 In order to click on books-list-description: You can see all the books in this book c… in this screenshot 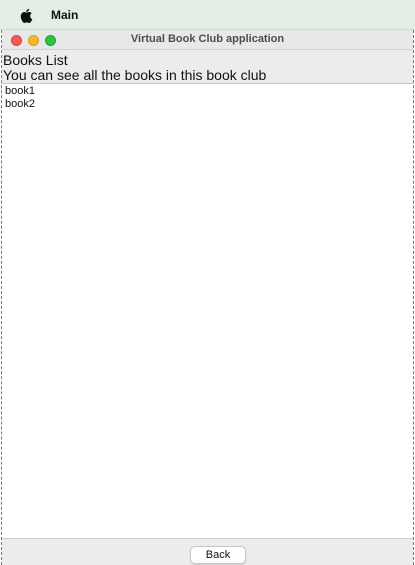, I will do `click(135, 75)`.